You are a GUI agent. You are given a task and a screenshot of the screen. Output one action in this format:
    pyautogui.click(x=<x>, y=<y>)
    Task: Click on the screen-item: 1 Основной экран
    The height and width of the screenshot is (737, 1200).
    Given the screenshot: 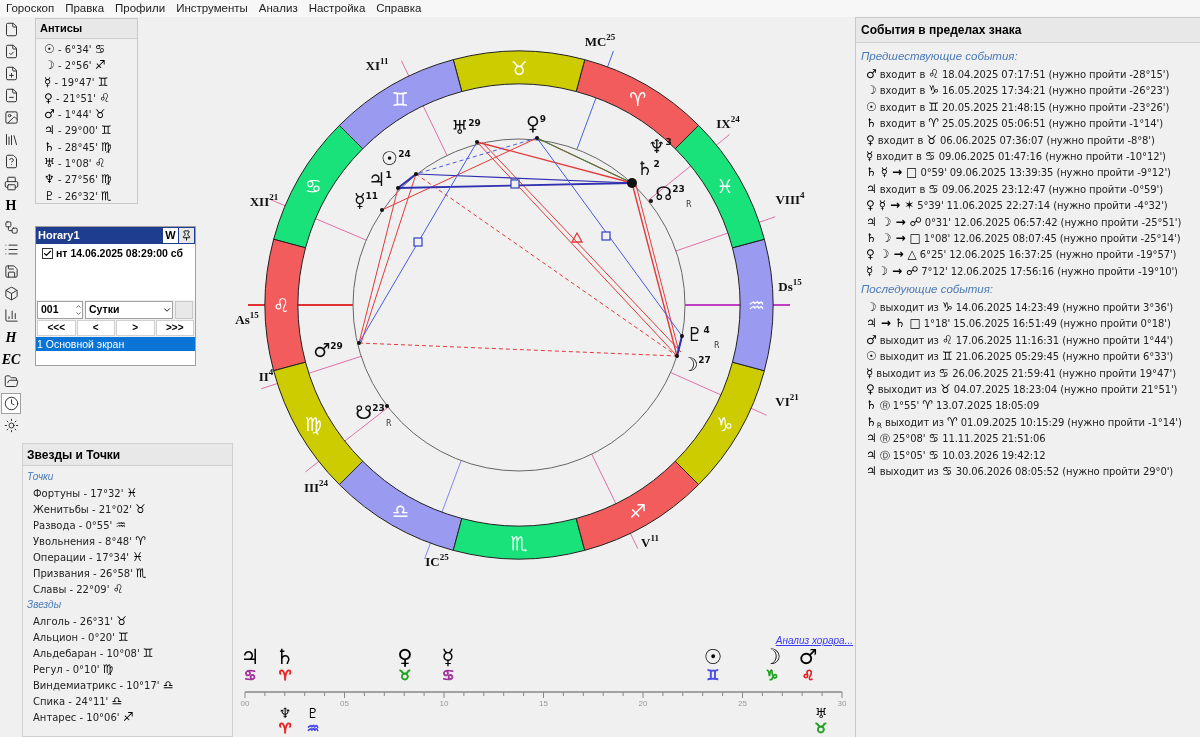 What is the action you would take?
    pyautogui.click(x=115, y=344)
    